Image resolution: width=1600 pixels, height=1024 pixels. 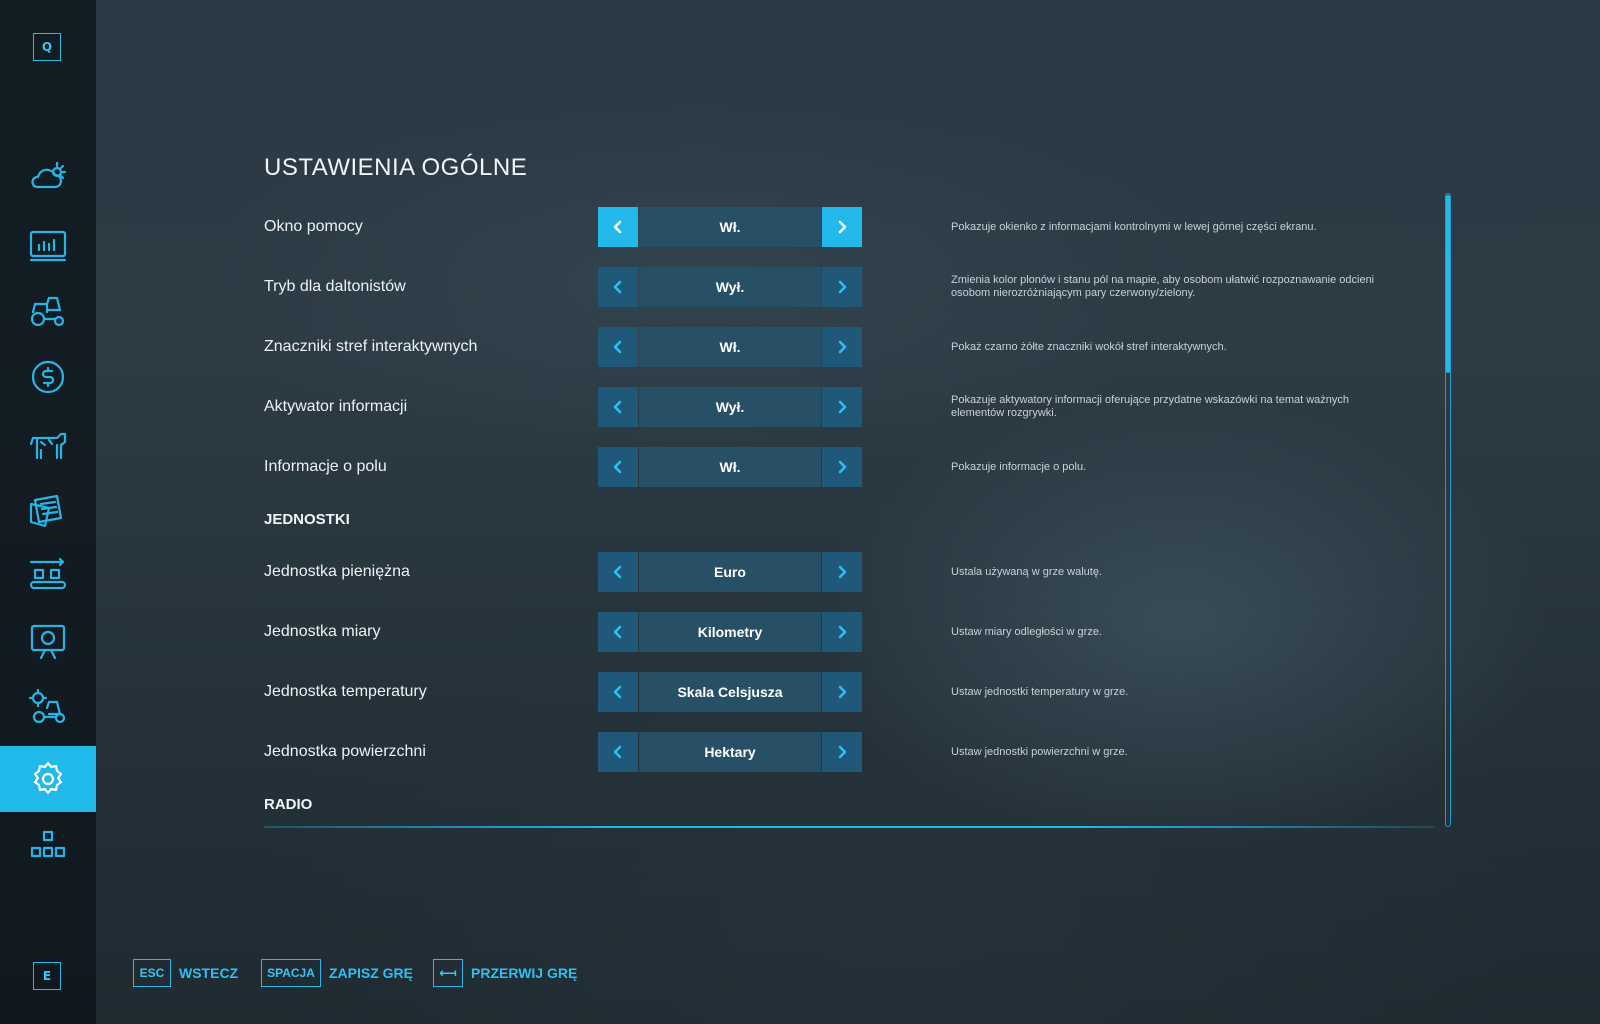 I want to click on sidebar-item-production, so click(x=48, y=575).